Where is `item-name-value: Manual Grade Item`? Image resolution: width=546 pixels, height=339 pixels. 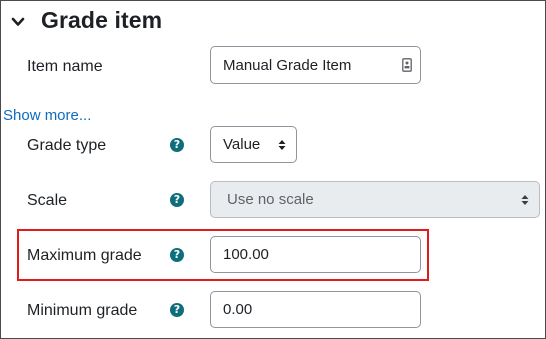 item-name-value: Manual Grade Item is located at coordinates (287, 65).